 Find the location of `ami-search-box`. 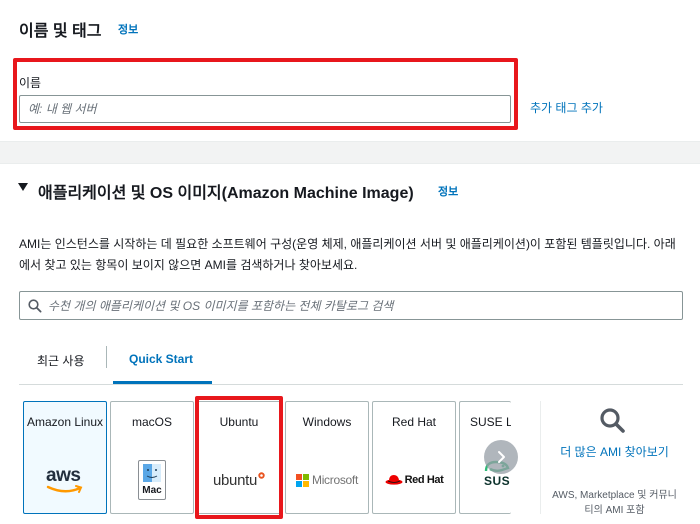

ami-search-box is located at coordinates (351, 305).